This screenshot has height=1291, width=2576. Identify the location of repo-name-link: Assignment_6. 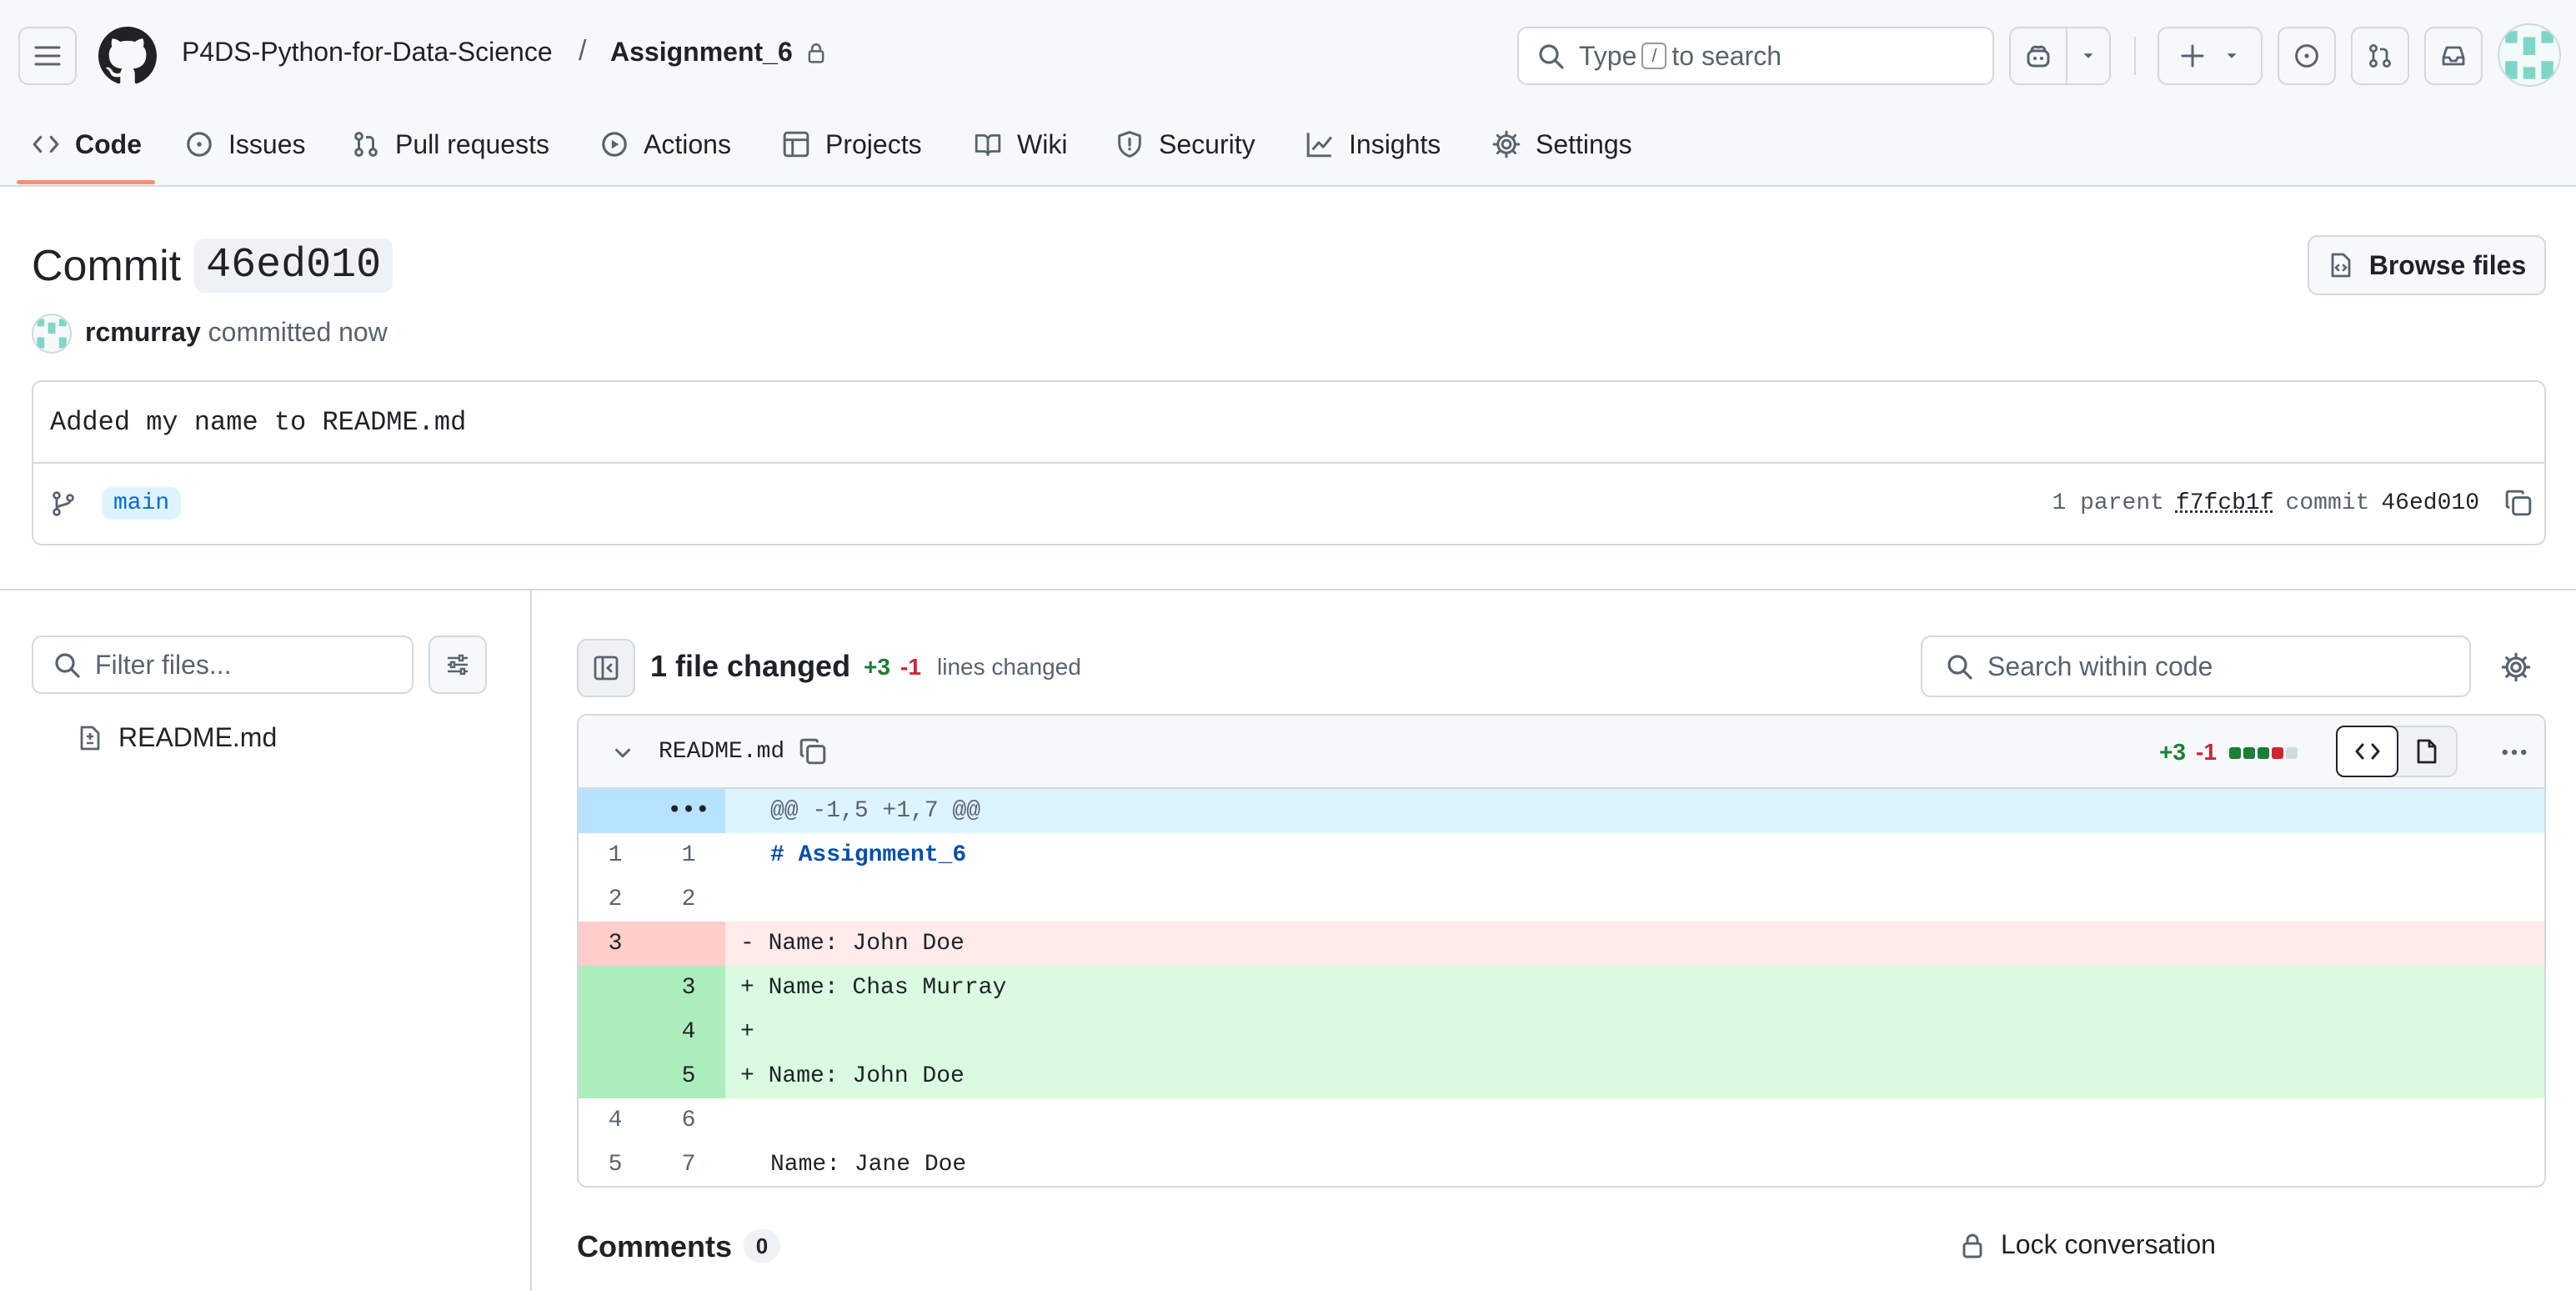
(718, 52).